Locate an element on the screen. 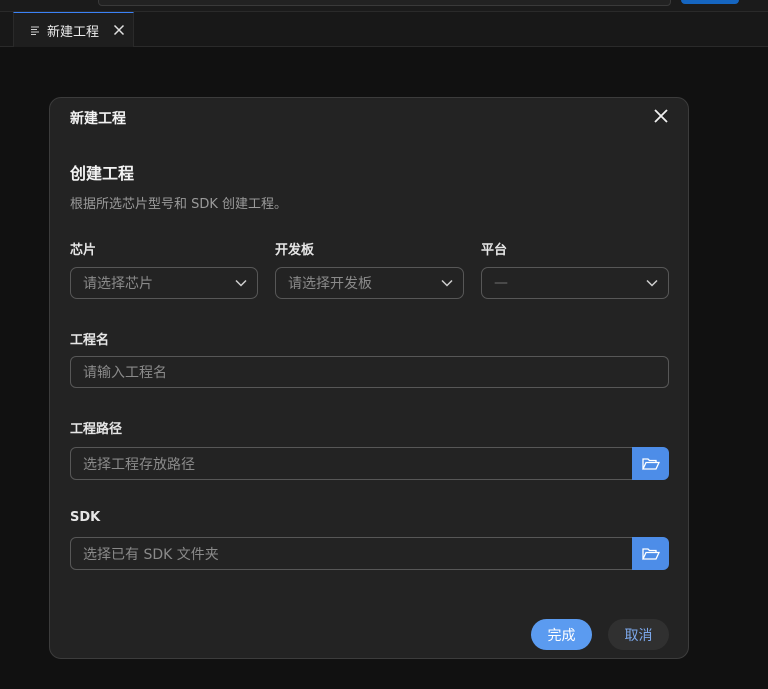  browse-sdk-button is located at coordinates (650, 553).